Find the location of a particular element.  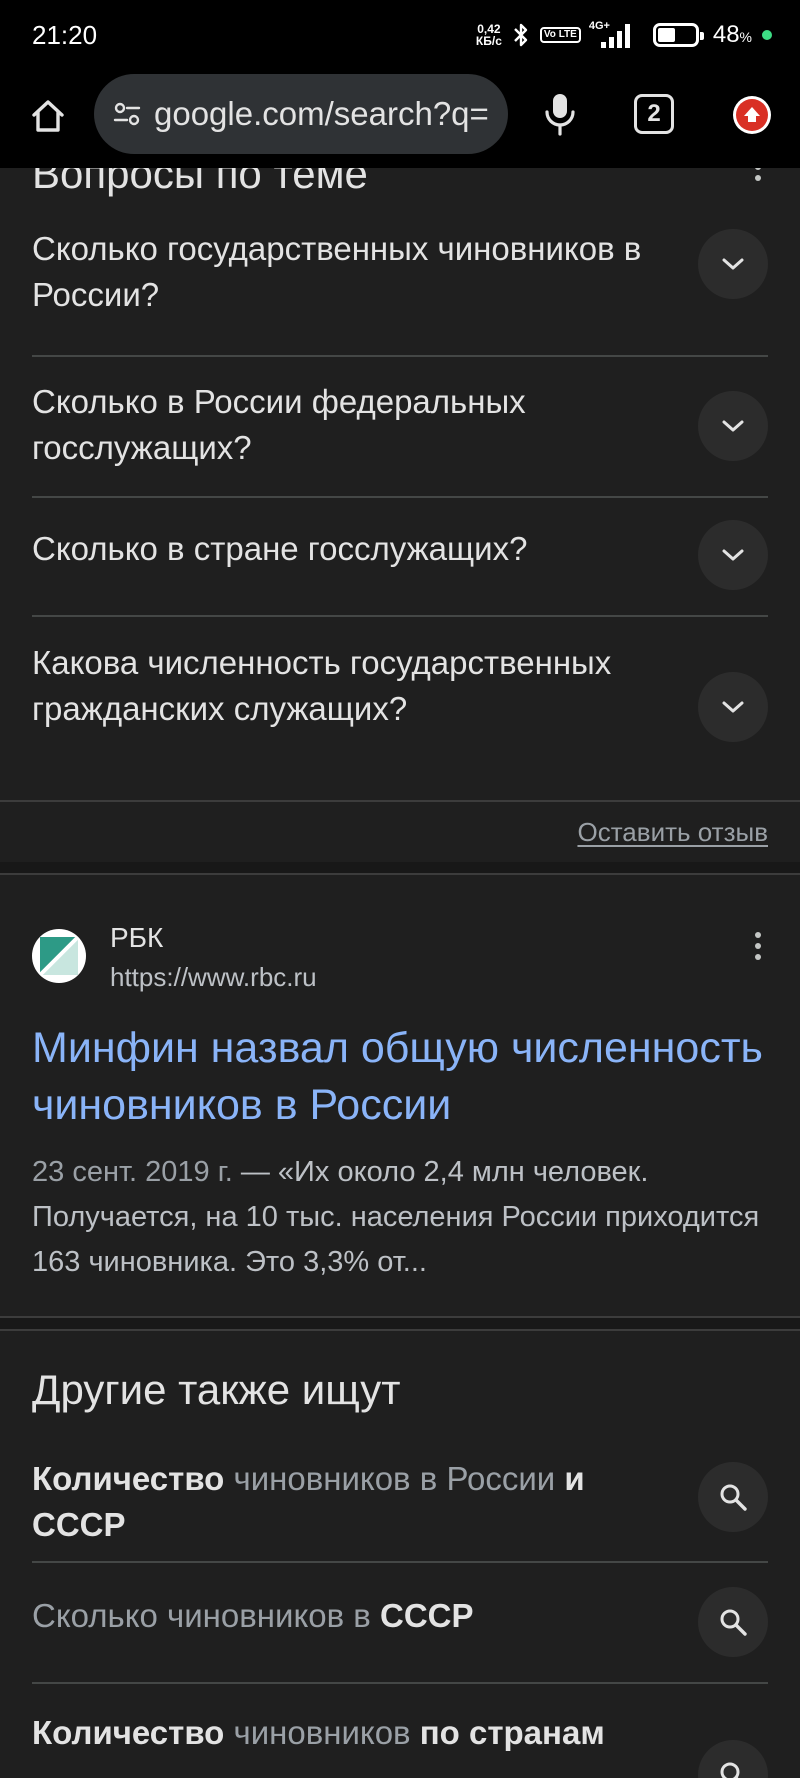

address-bar: google.com/search?q= is located at coordinates (301, 114).